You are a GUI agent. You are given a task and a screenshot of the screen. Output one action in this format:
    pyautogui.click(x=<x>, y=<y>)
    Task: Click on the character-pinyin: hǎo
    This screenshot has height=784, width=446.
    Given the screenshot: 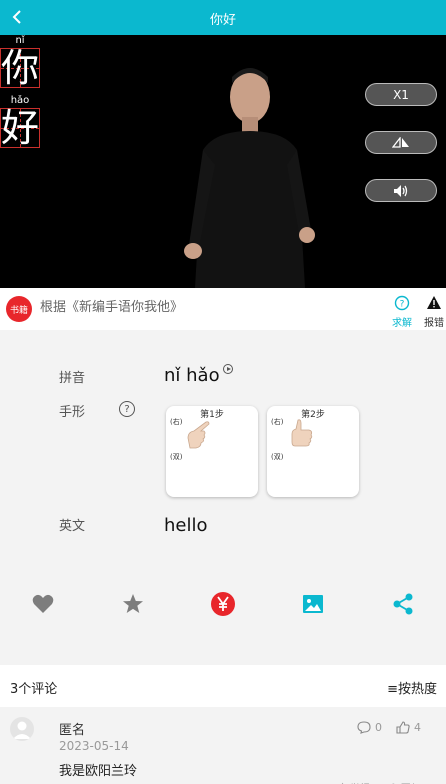 What is the action you would take?
    pyautogui.click(x=20, y=100)
    